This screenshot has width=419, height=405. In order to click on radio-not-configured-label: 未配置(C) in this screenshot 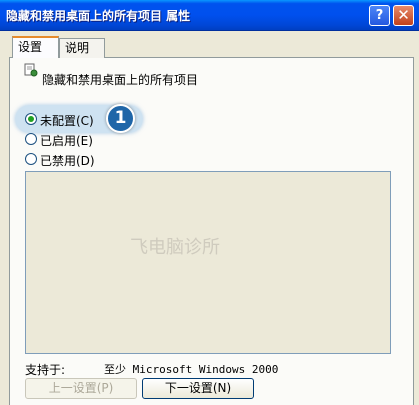, I will do `click(67, 120)`.